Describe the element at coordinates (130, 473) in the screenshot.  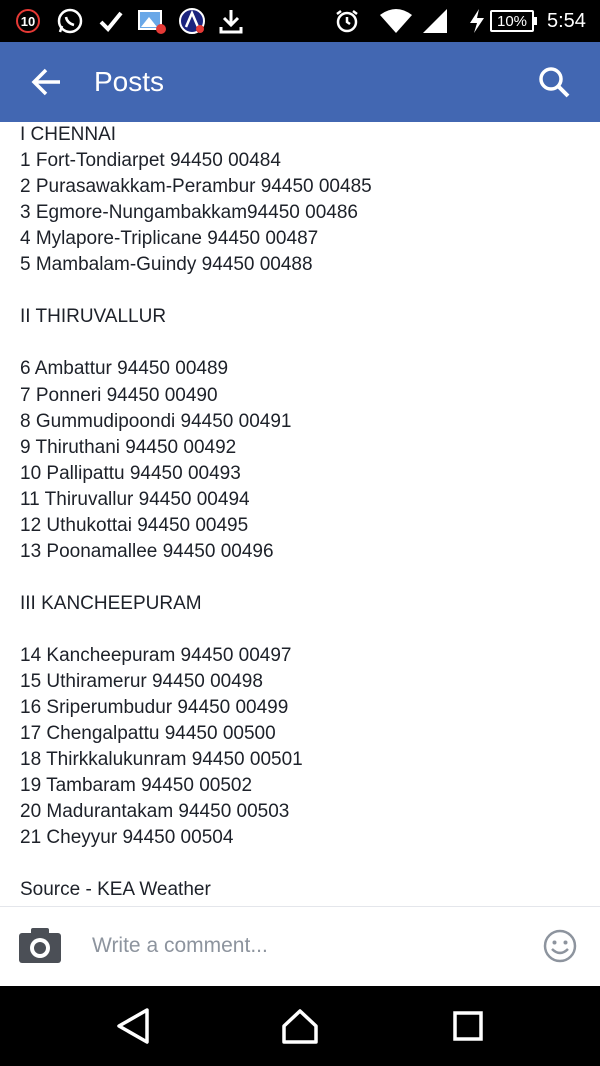
I see `post-line: 10 Pallipattu 94450 00493` at that location.